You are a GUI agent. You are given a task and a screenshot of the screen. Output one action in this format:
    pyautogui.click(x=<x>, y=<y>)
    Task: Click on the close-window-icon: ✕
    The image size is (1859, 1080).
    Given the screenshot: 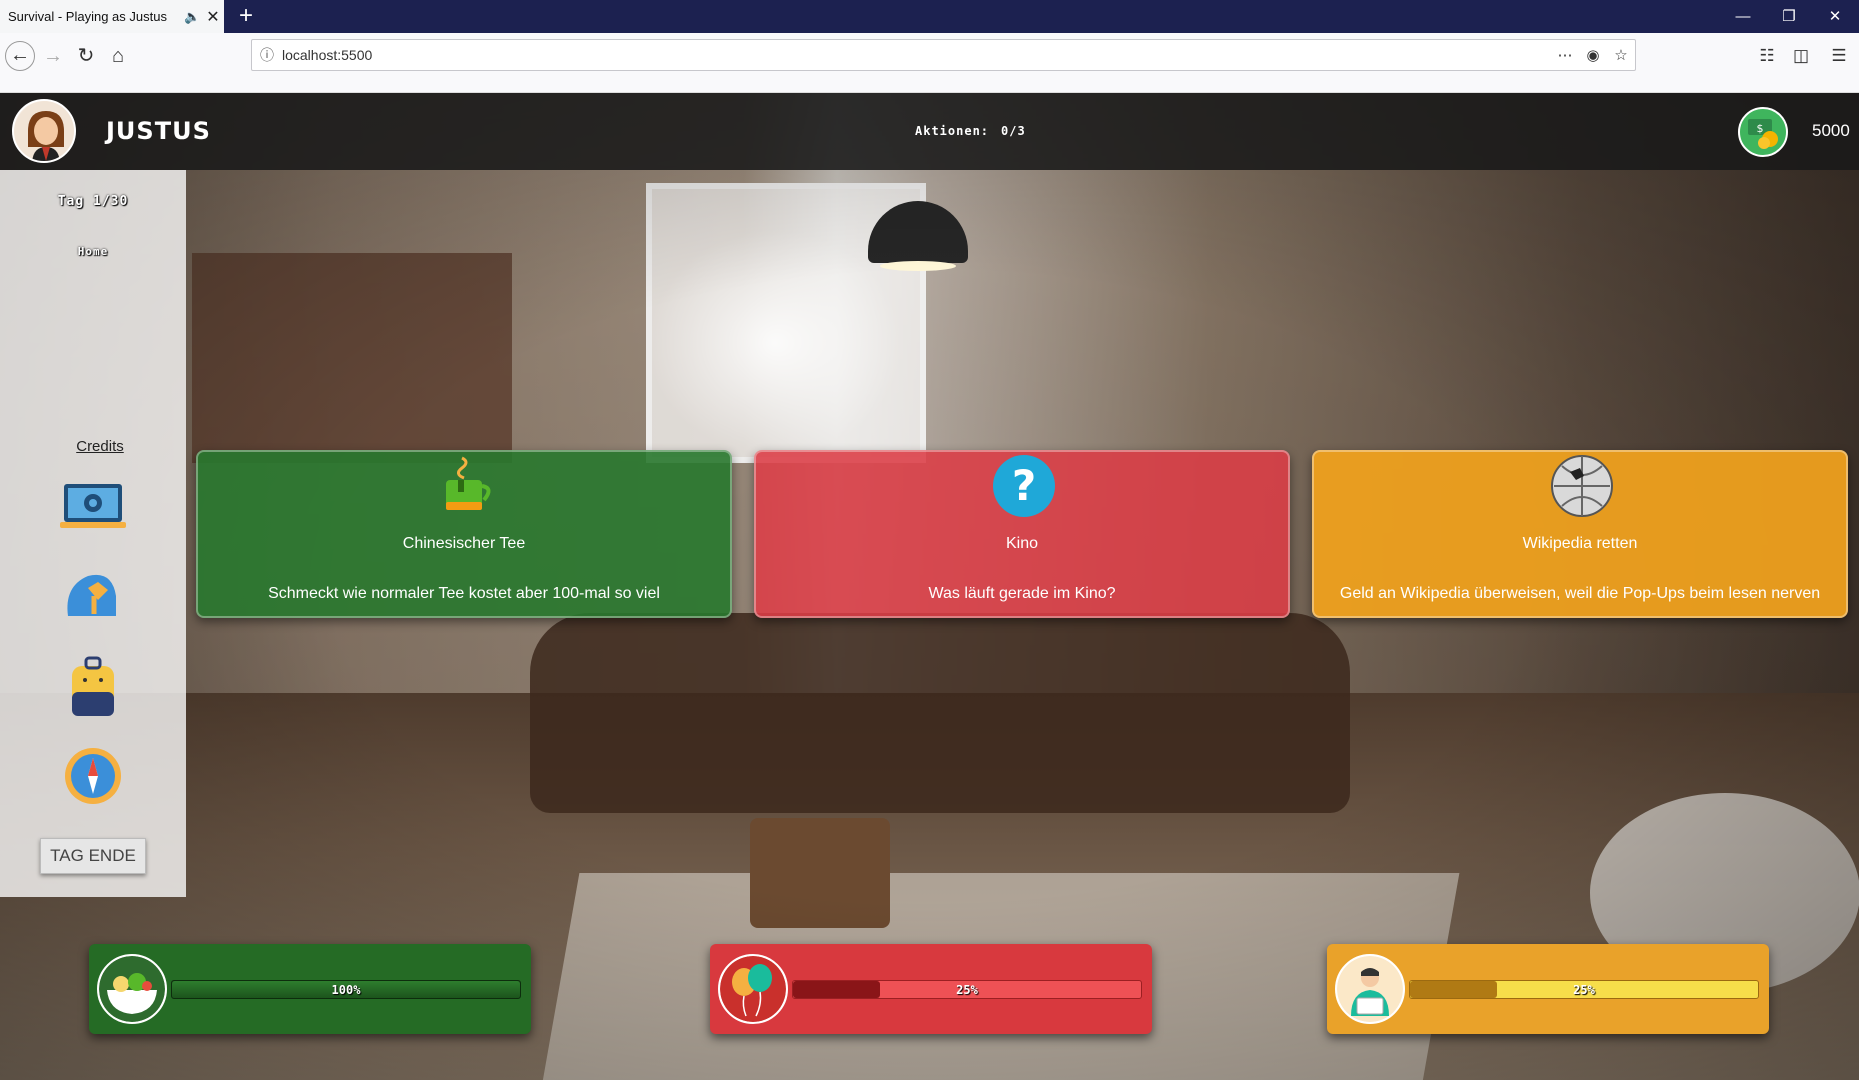 What is the action you would take?
    pyautogui.click(x=1835, y=16)
    